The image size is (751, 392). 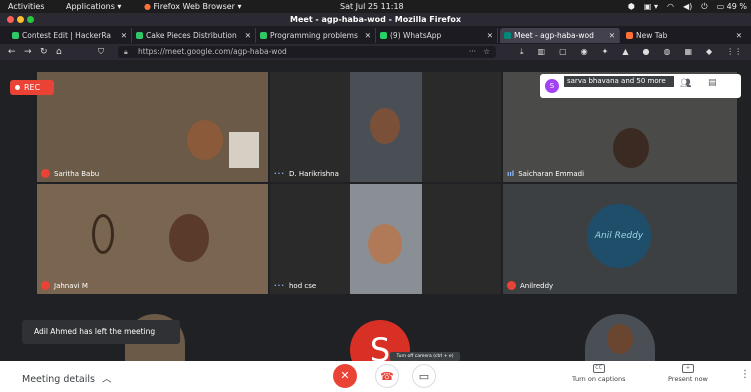 What do you see at coordinates (522, 52) in the screenshot?
I see `download-icon: ⤓` at bounding box center [522, 52].